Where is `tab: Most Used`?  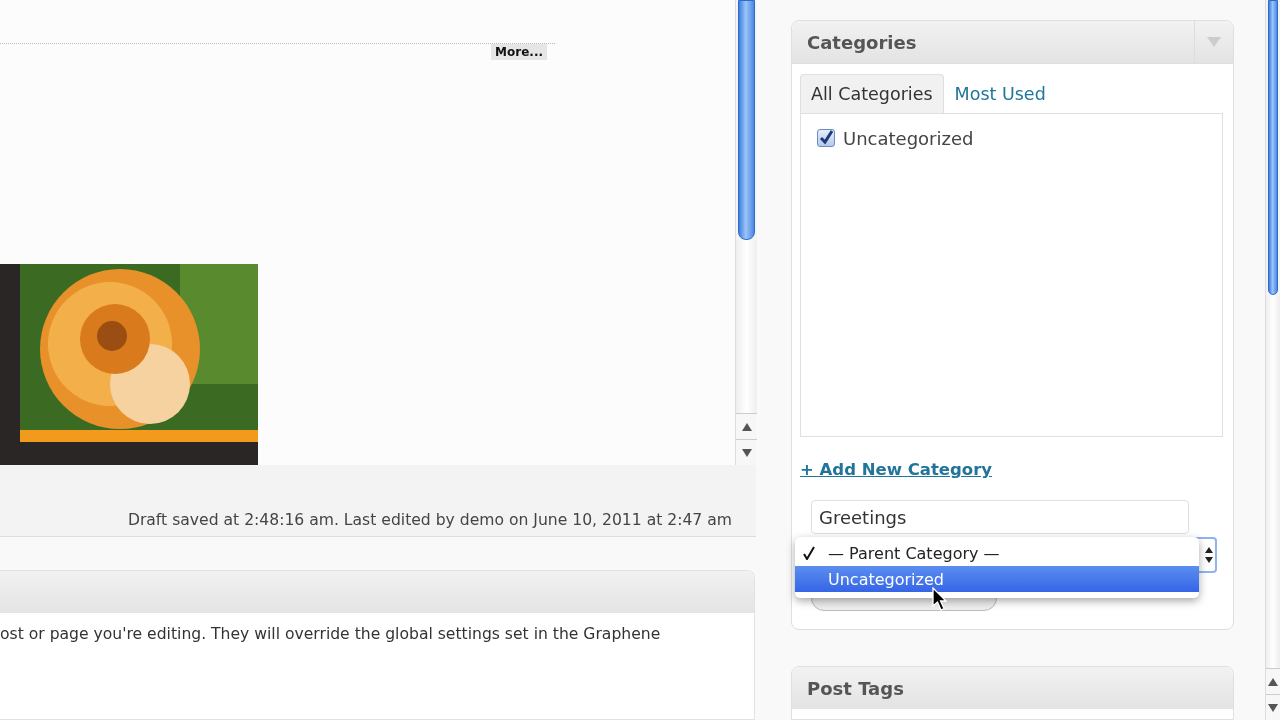
tab: Most Used is located at coordinates (1000, 93).